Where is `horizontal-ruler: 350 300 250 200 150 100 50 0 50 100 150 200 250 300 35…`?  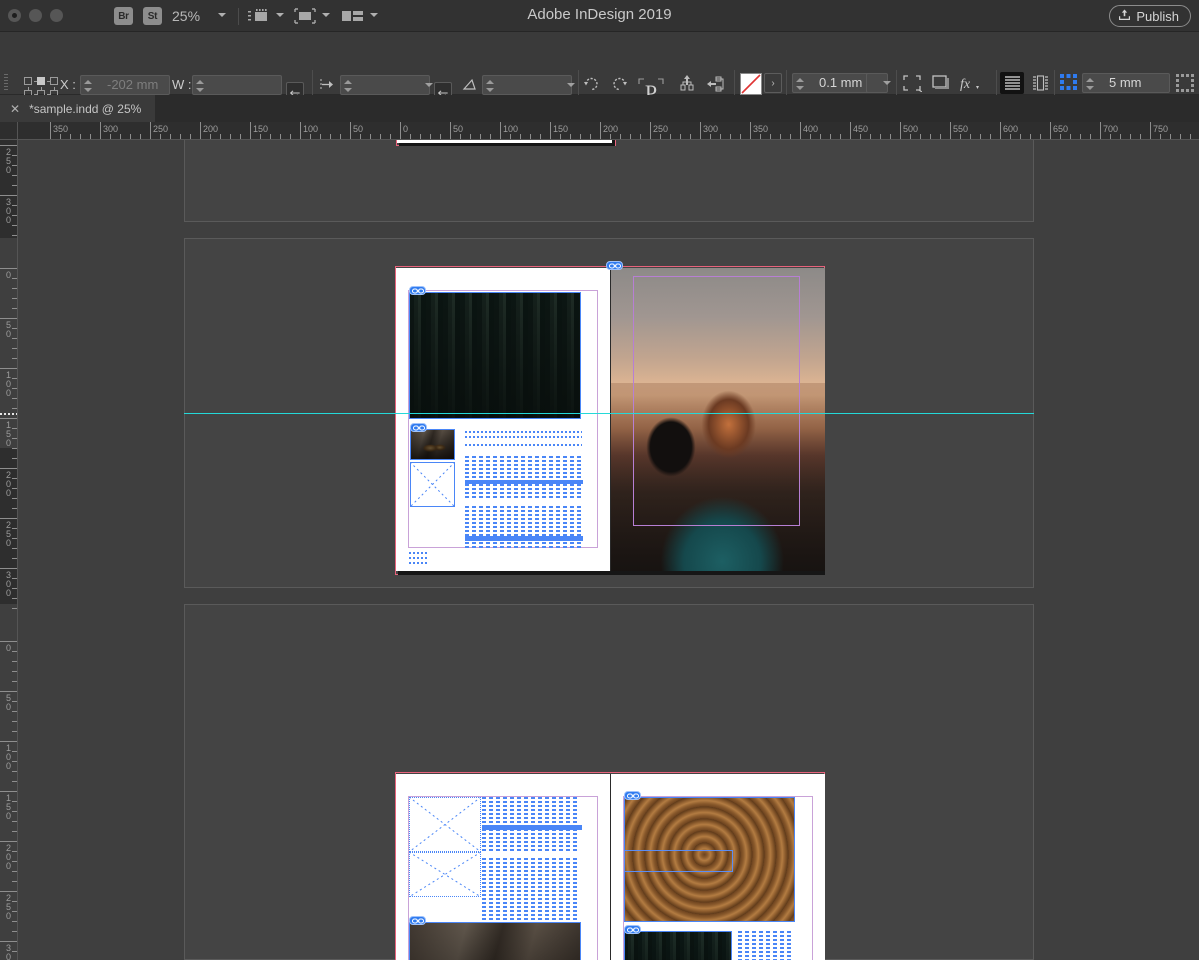
horizontal-ruler: 350 300 250 200 150 100 50 0 50 100 150 200 250 300 35… is located at coordinates (608, 131).